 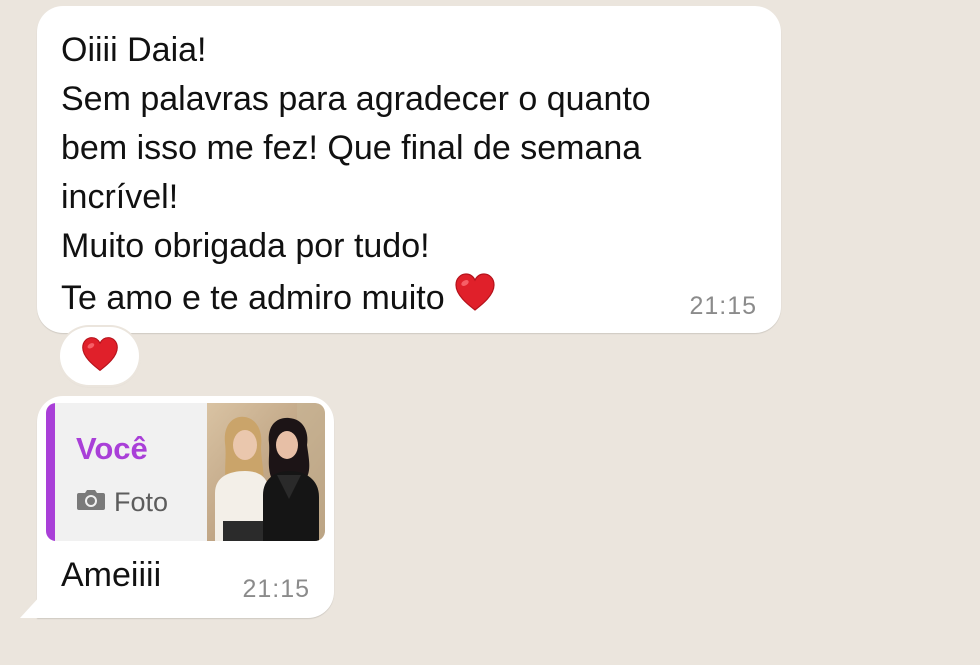 I want to click on message-line-last: Te amo e te admiro muito, so click(x=356, y=299).